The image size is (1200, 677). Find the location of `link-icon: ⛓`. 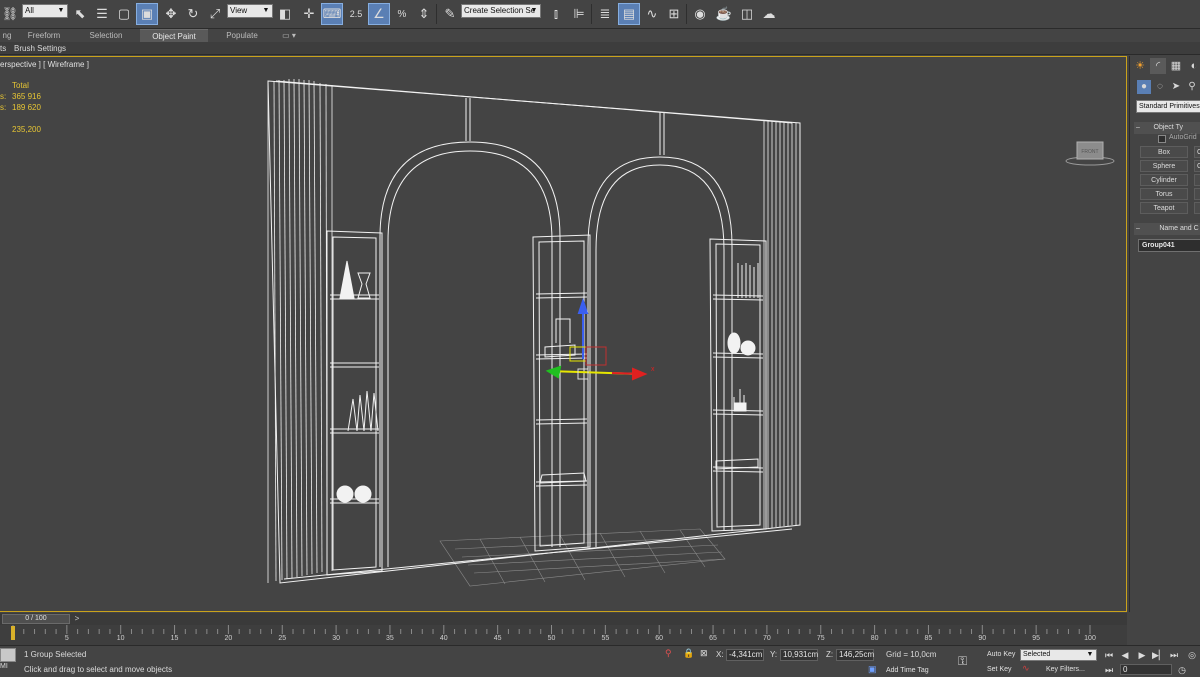

link-icon: ⛓ is located at coordinates (10, 14).